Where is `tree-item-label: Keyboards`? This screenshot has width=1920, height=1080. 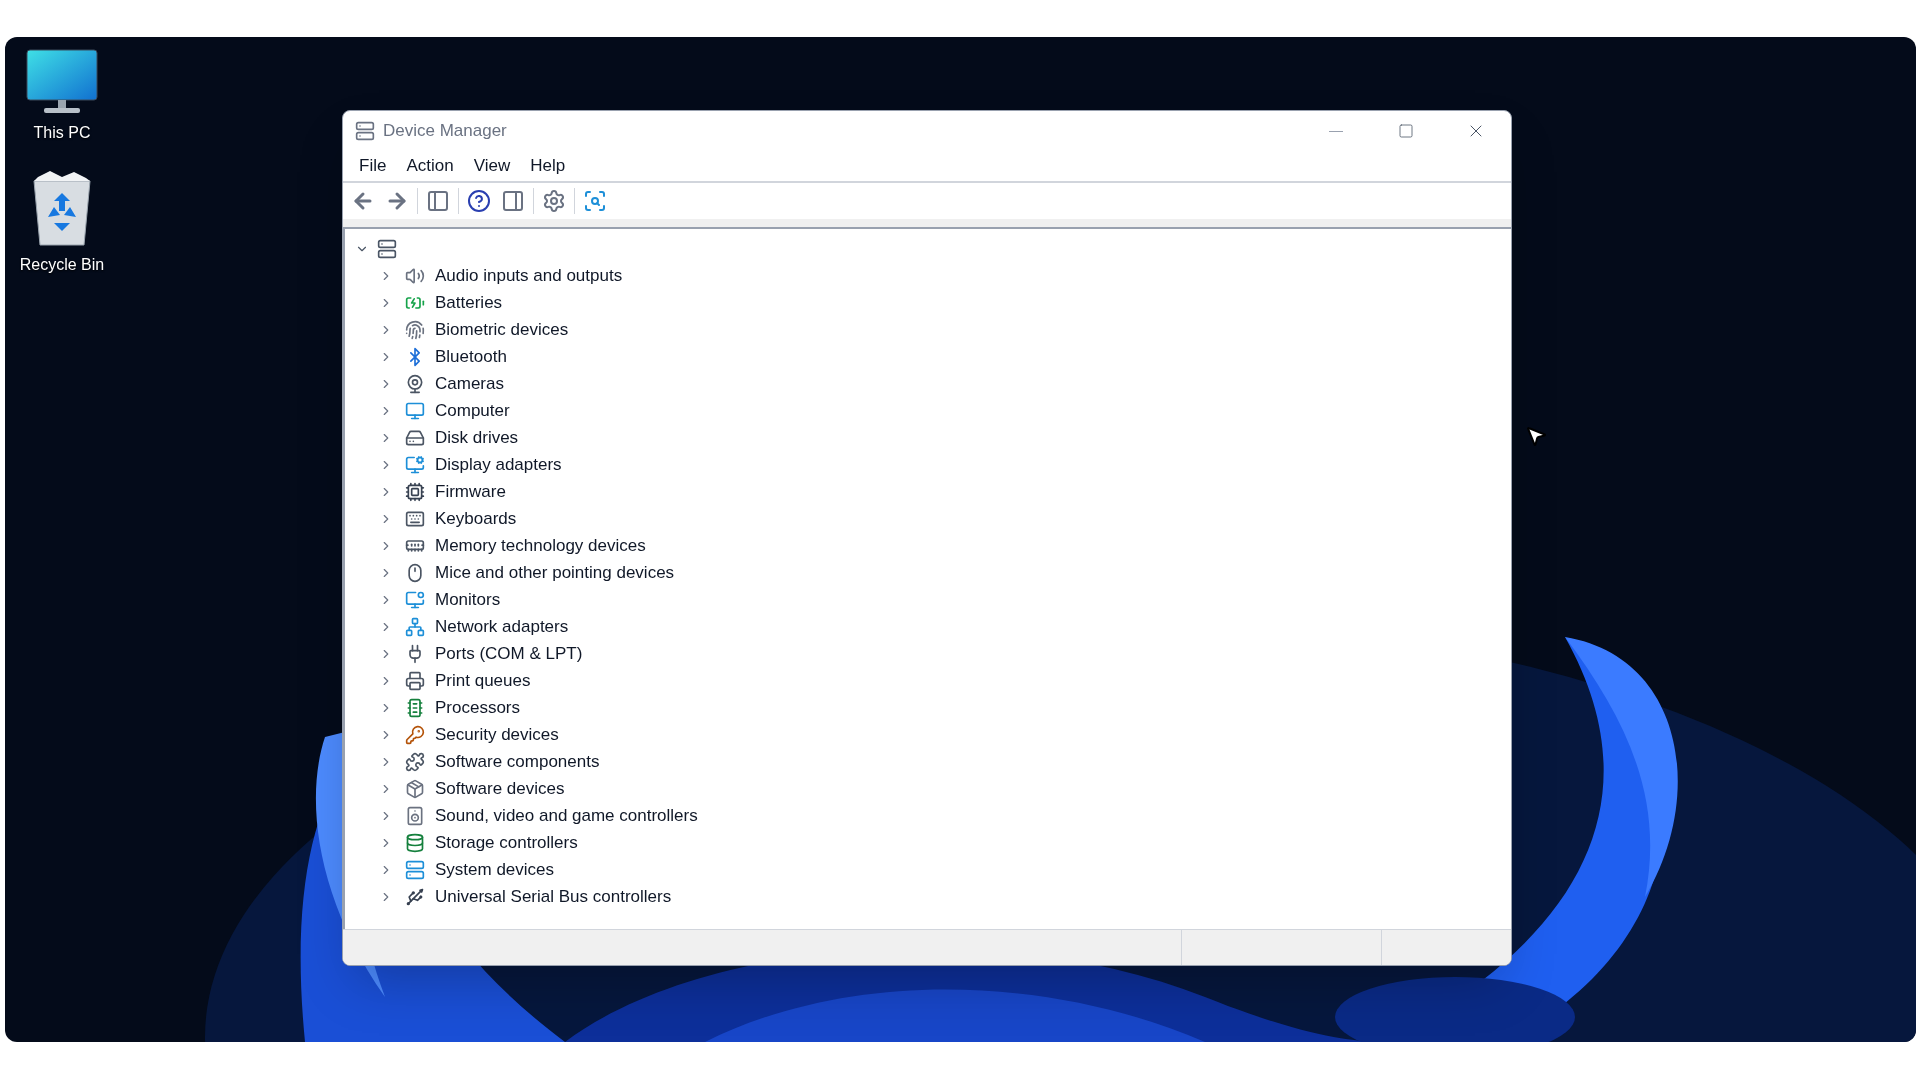 tree-item-label: Keyboards is located at coordinates (476, 518).